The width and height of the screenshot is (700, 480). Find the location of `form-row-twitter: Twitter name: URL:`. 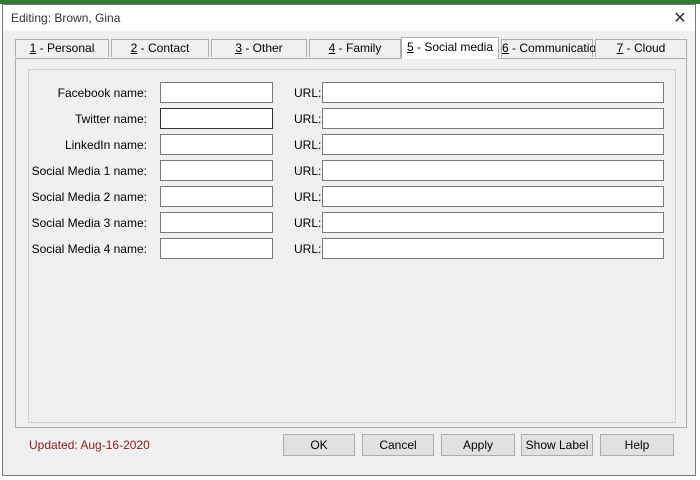

form-row-twitter: Twitter name: URL: is located at coordinates (353, 119).